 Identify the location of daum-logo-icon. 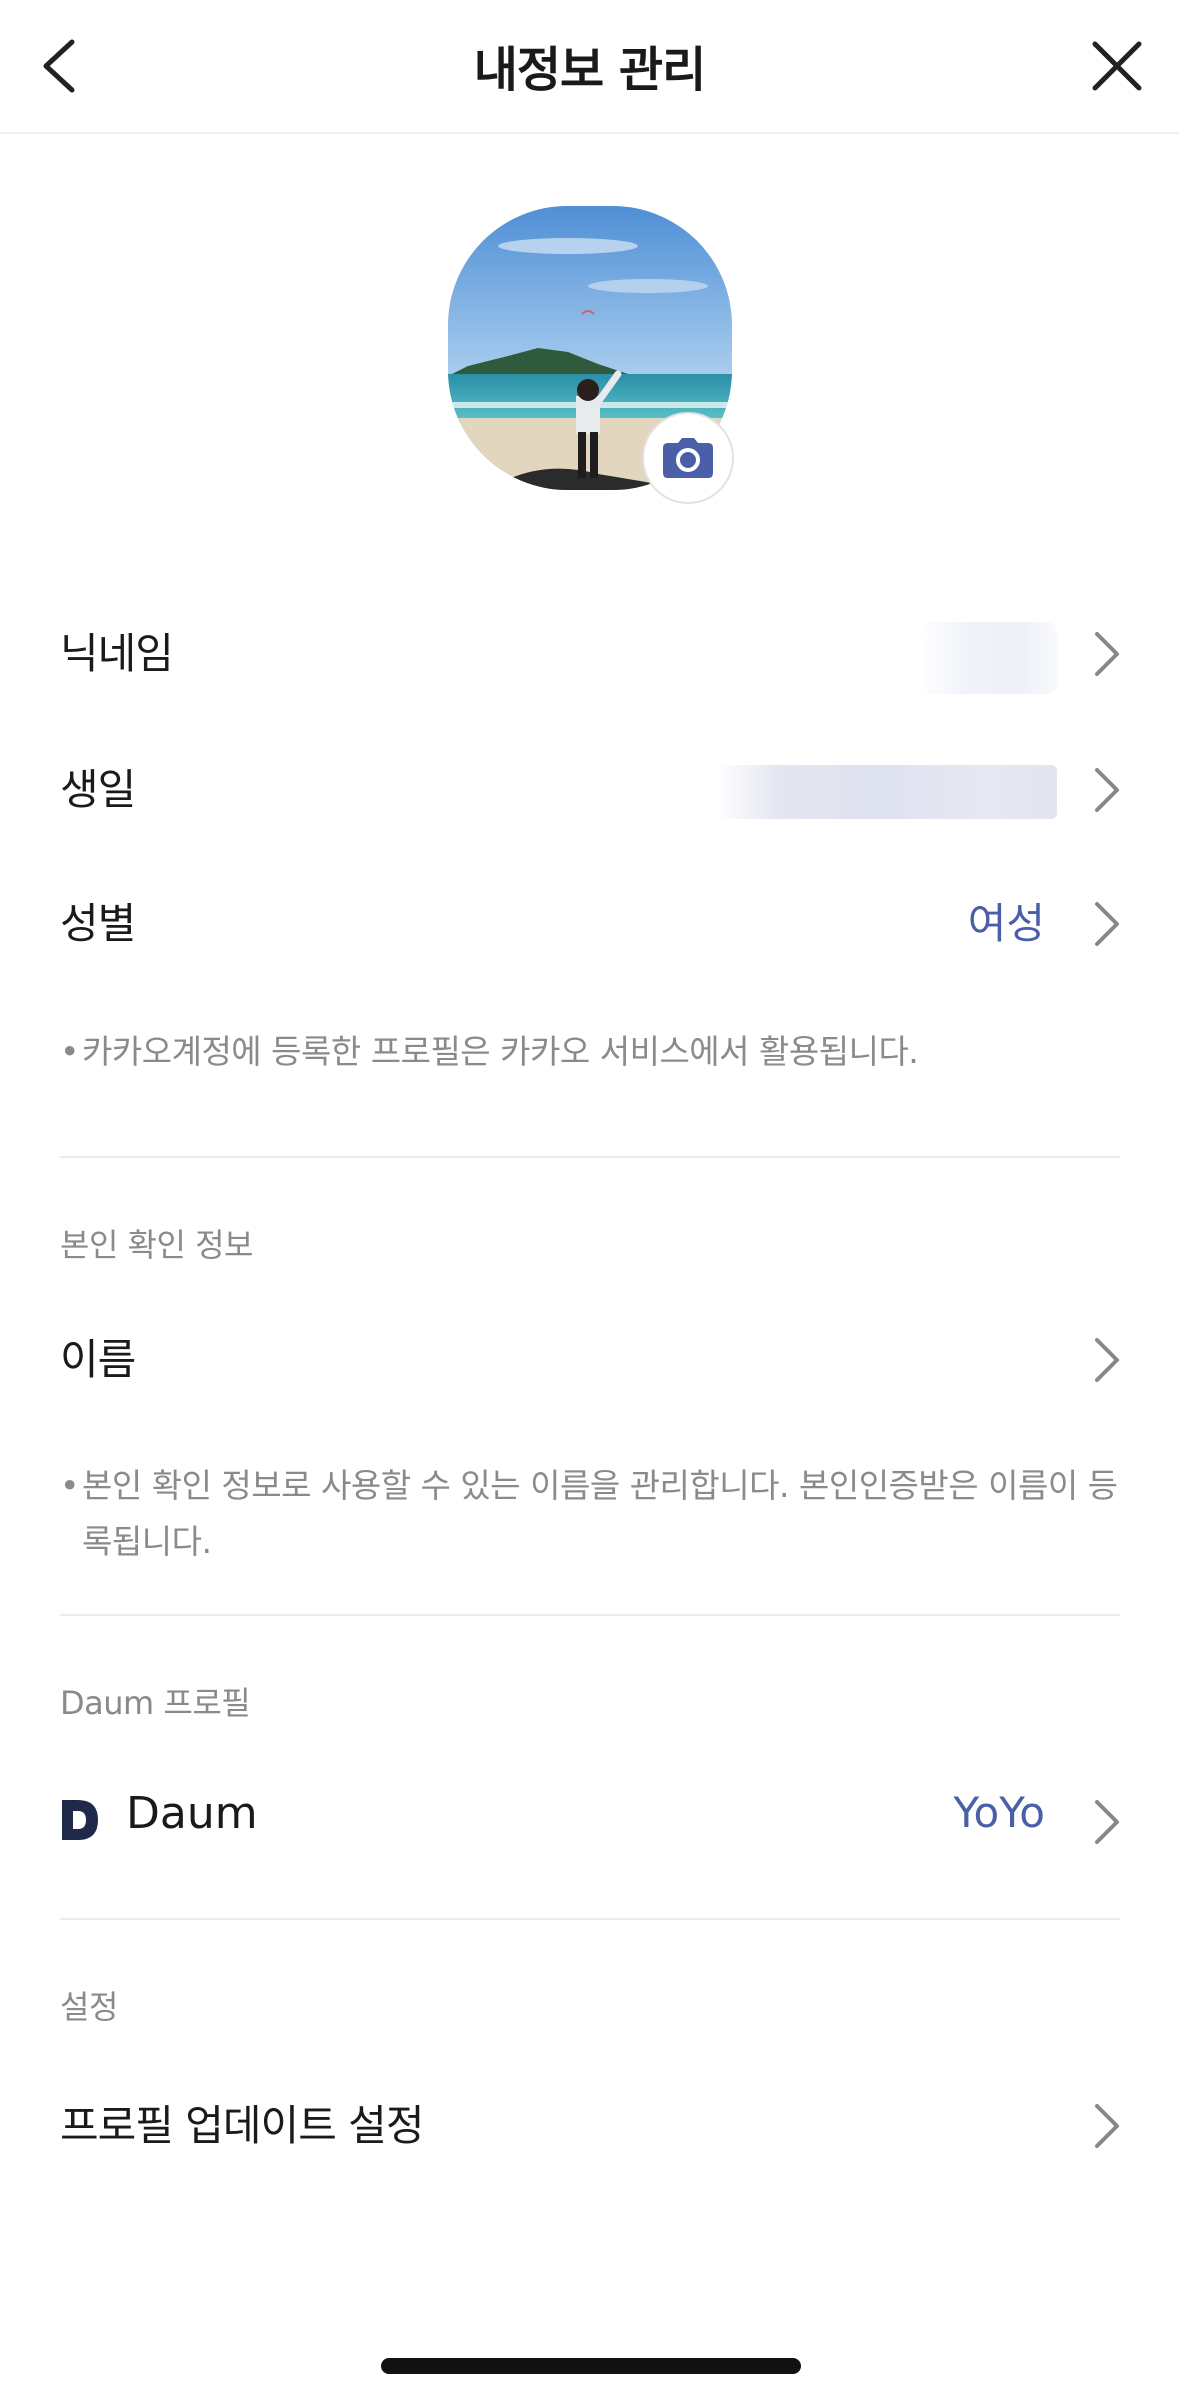
(80, 1820).